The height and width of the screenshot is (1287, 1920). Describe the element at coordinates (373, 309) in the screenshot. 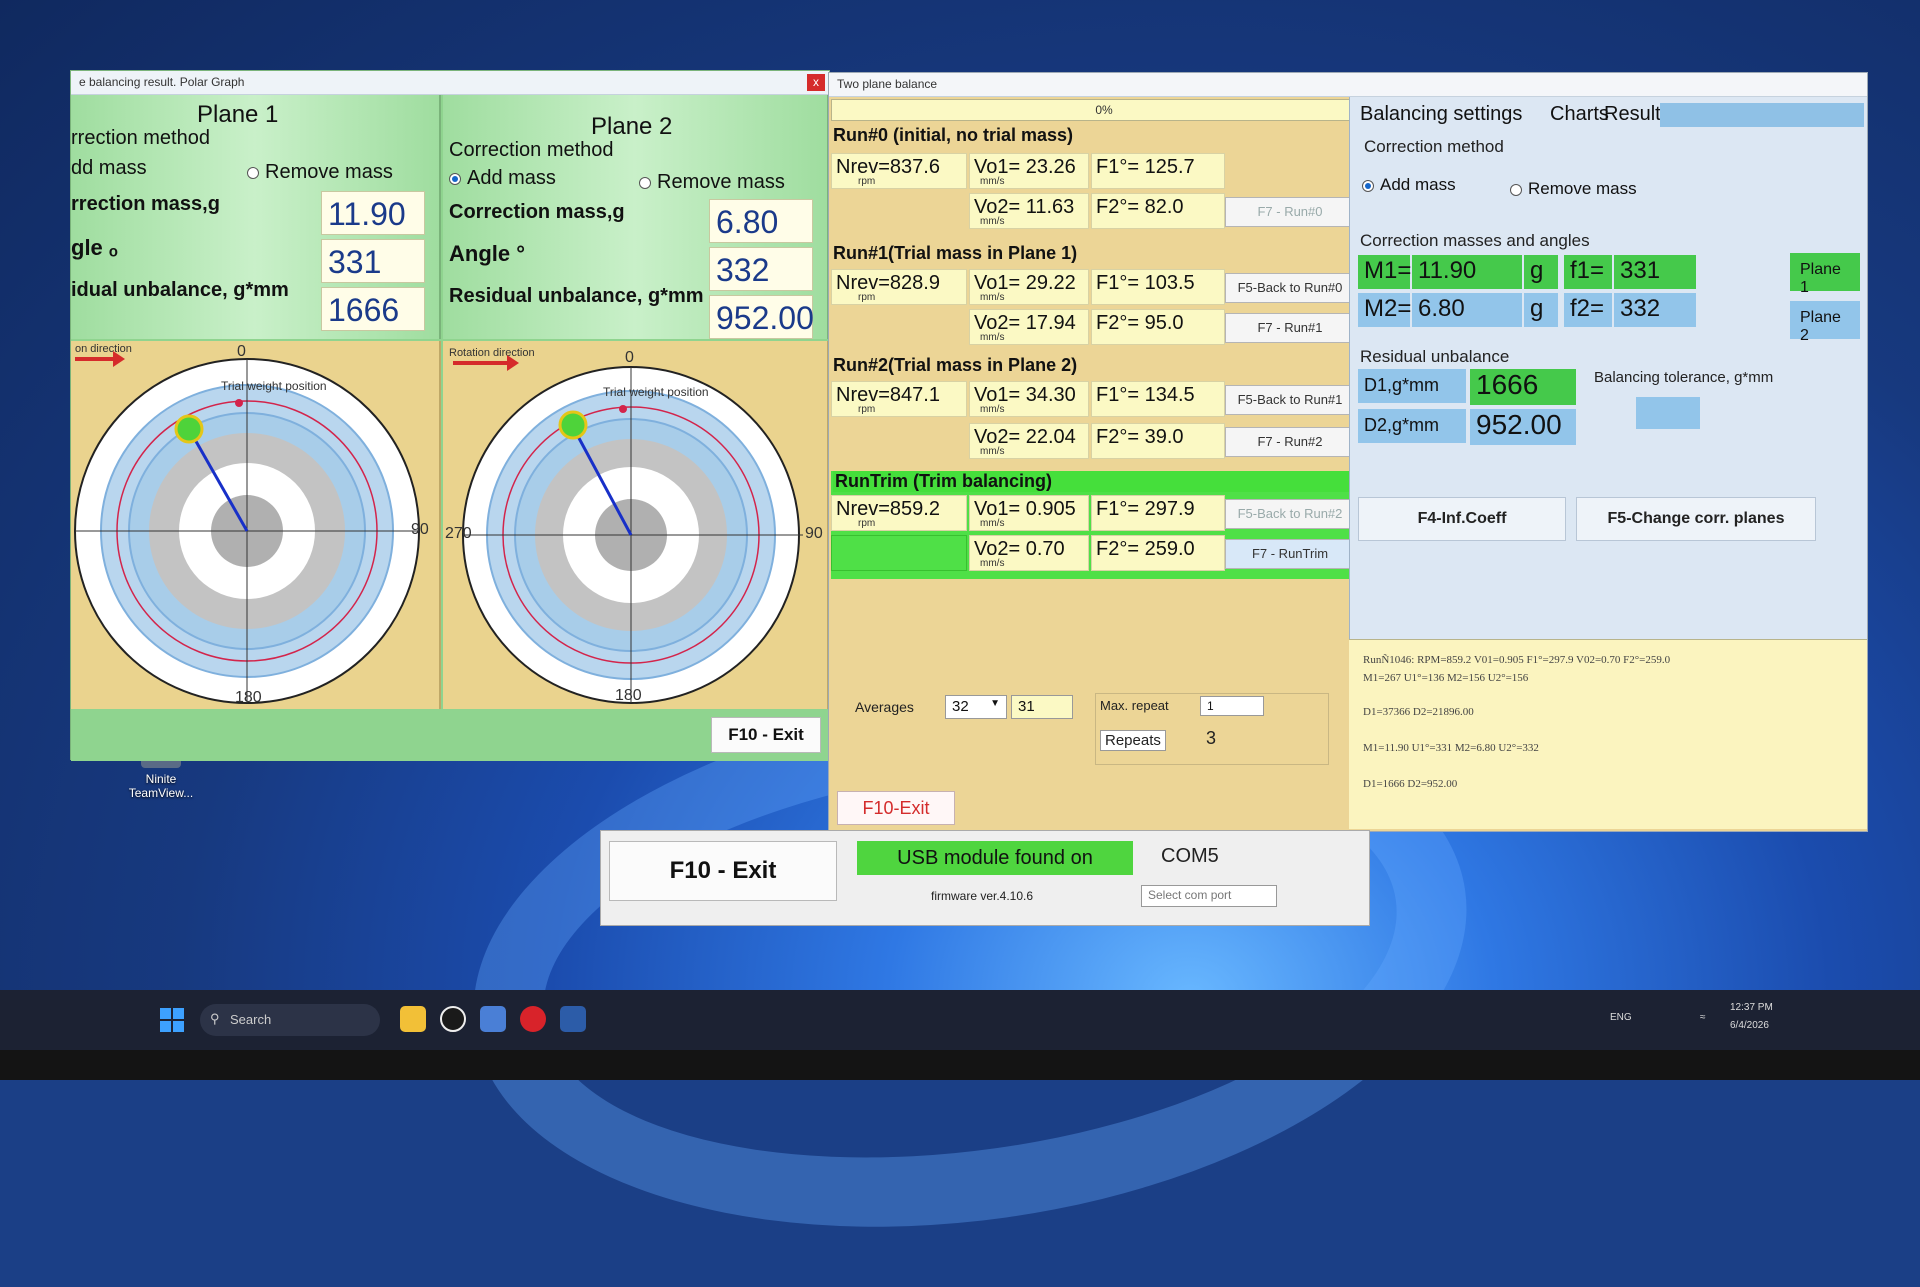

I see `plane1-residual-value: 1666` at that location.